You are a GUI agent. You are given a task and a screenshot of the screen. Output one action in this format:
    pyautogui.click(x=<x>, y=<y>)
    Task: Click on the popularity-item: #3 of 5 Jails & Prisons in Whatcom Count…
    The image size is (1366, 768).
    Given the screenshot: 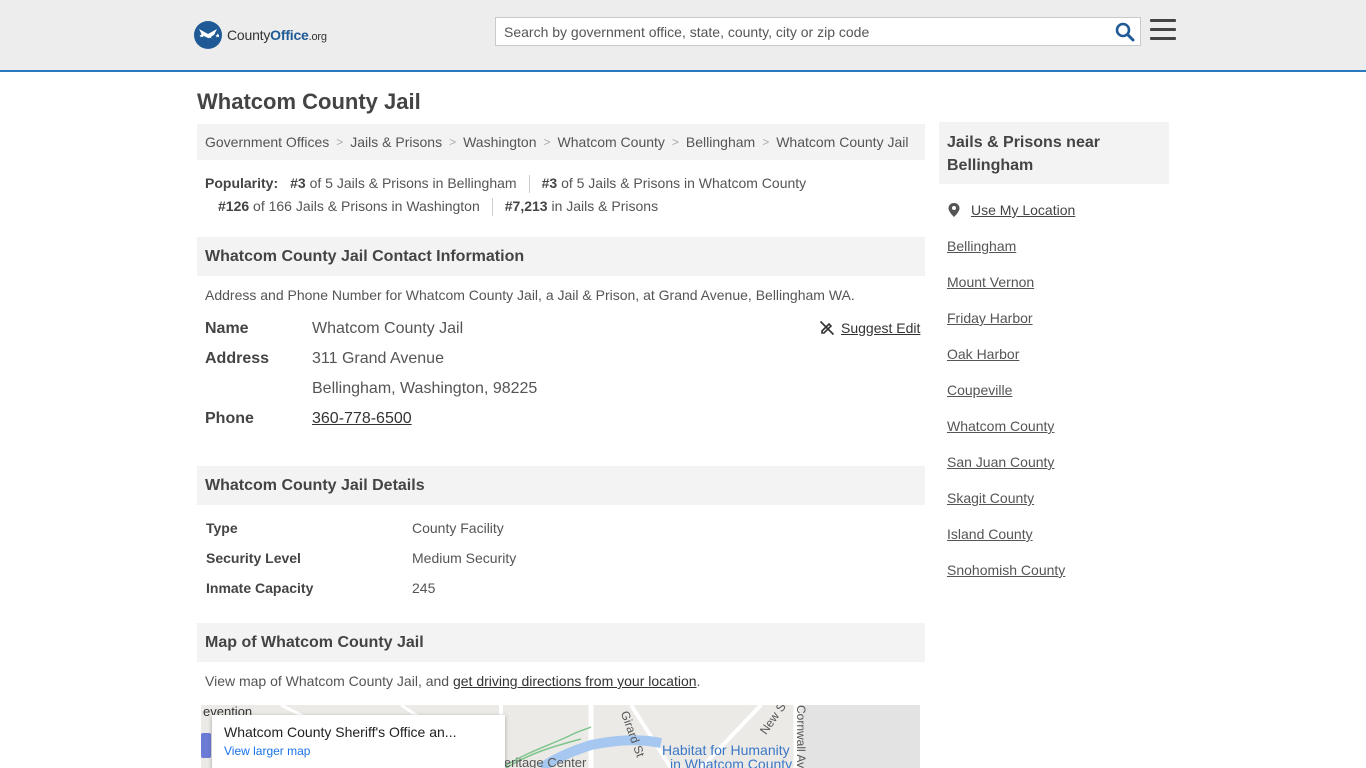 What is the action you would take?
    pyautogui.click(x=674, y=183)
    